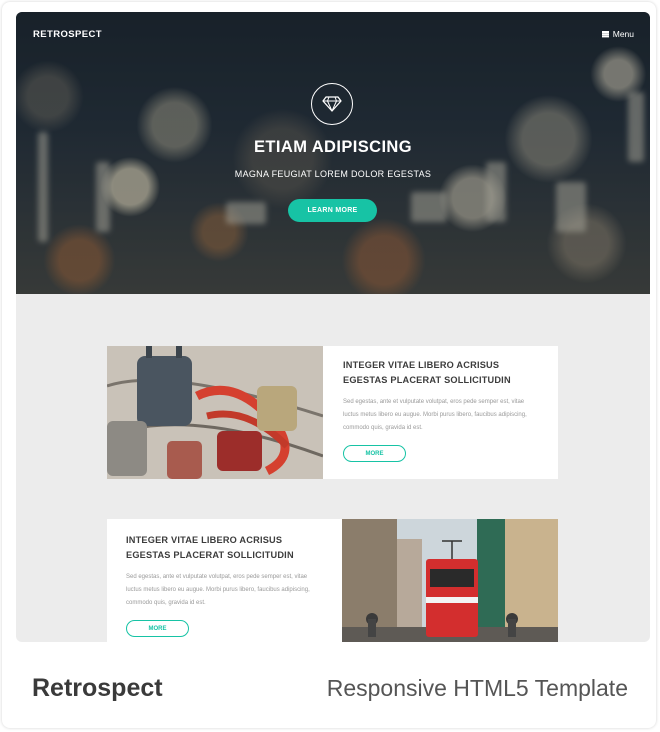  Describe the element at coordinates (67, 34) in the screenshot. I see `site-logo: RETROSPECT` at that location.